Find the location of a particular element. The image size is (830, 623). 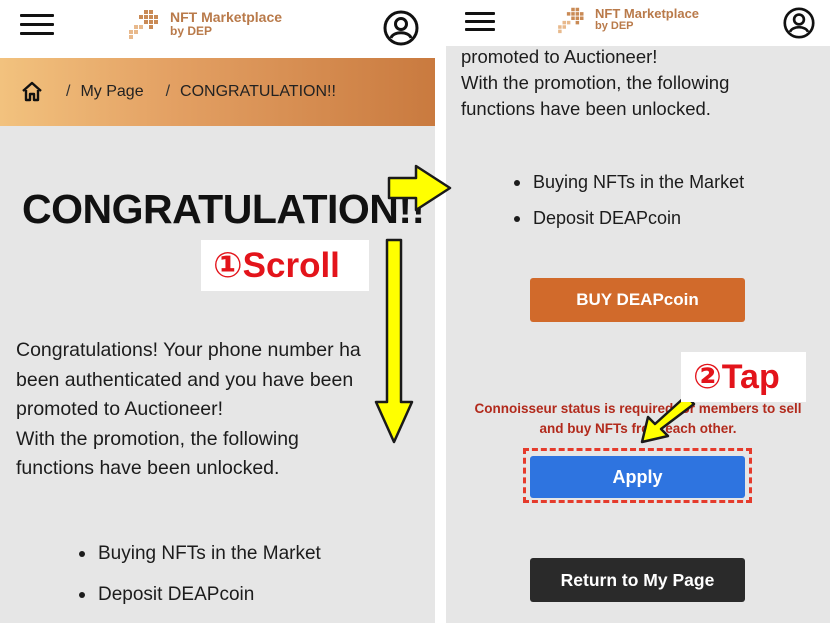

notice-line: and buy NFTs from each other. is located at coordinates (638, 428).